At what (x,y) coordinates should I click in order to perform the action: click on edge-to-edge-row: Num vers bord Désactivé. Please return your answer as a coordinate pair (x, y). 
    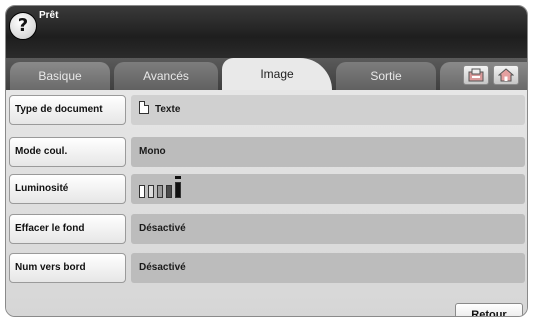
    Looking at the image, I should click on (267, 268).